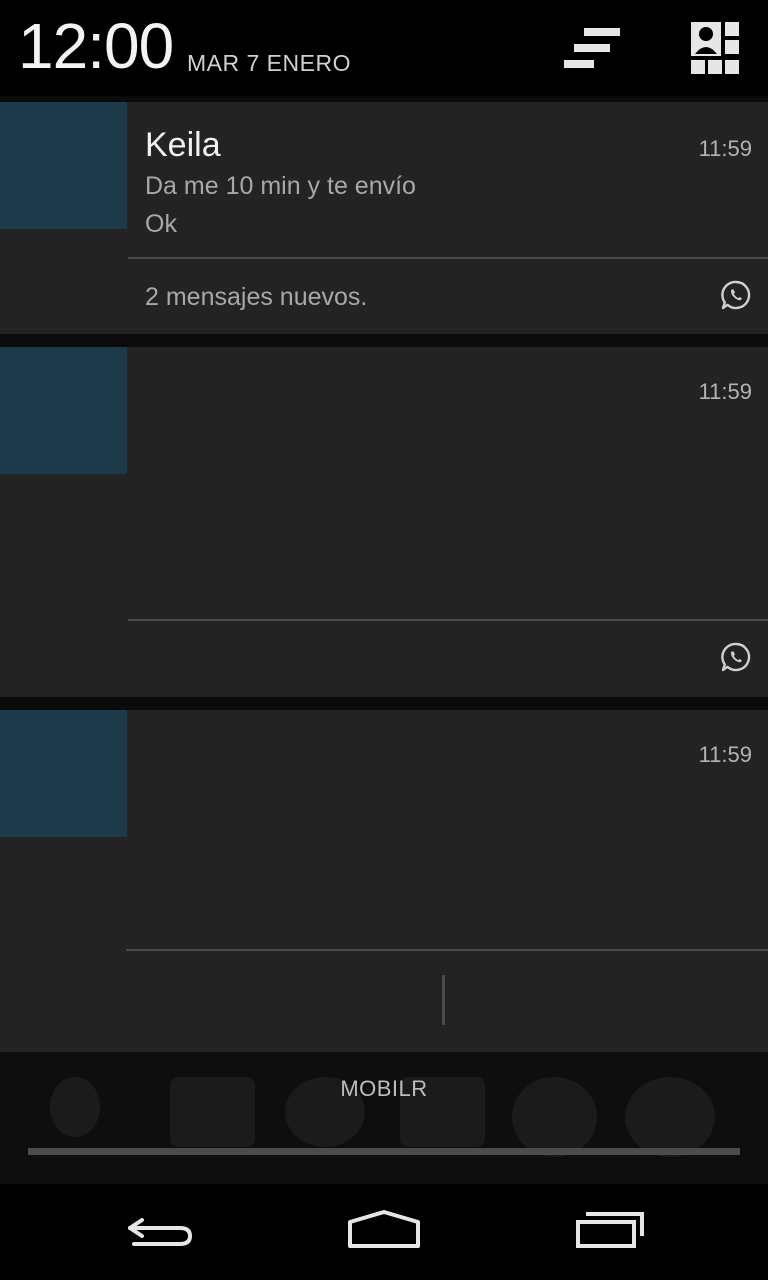 This screenshot has width=768, height=1280. Describe the element at coordinates (280, 186) in the screenshot. I see `message-line: Da me 10 min y te envío` at that location.